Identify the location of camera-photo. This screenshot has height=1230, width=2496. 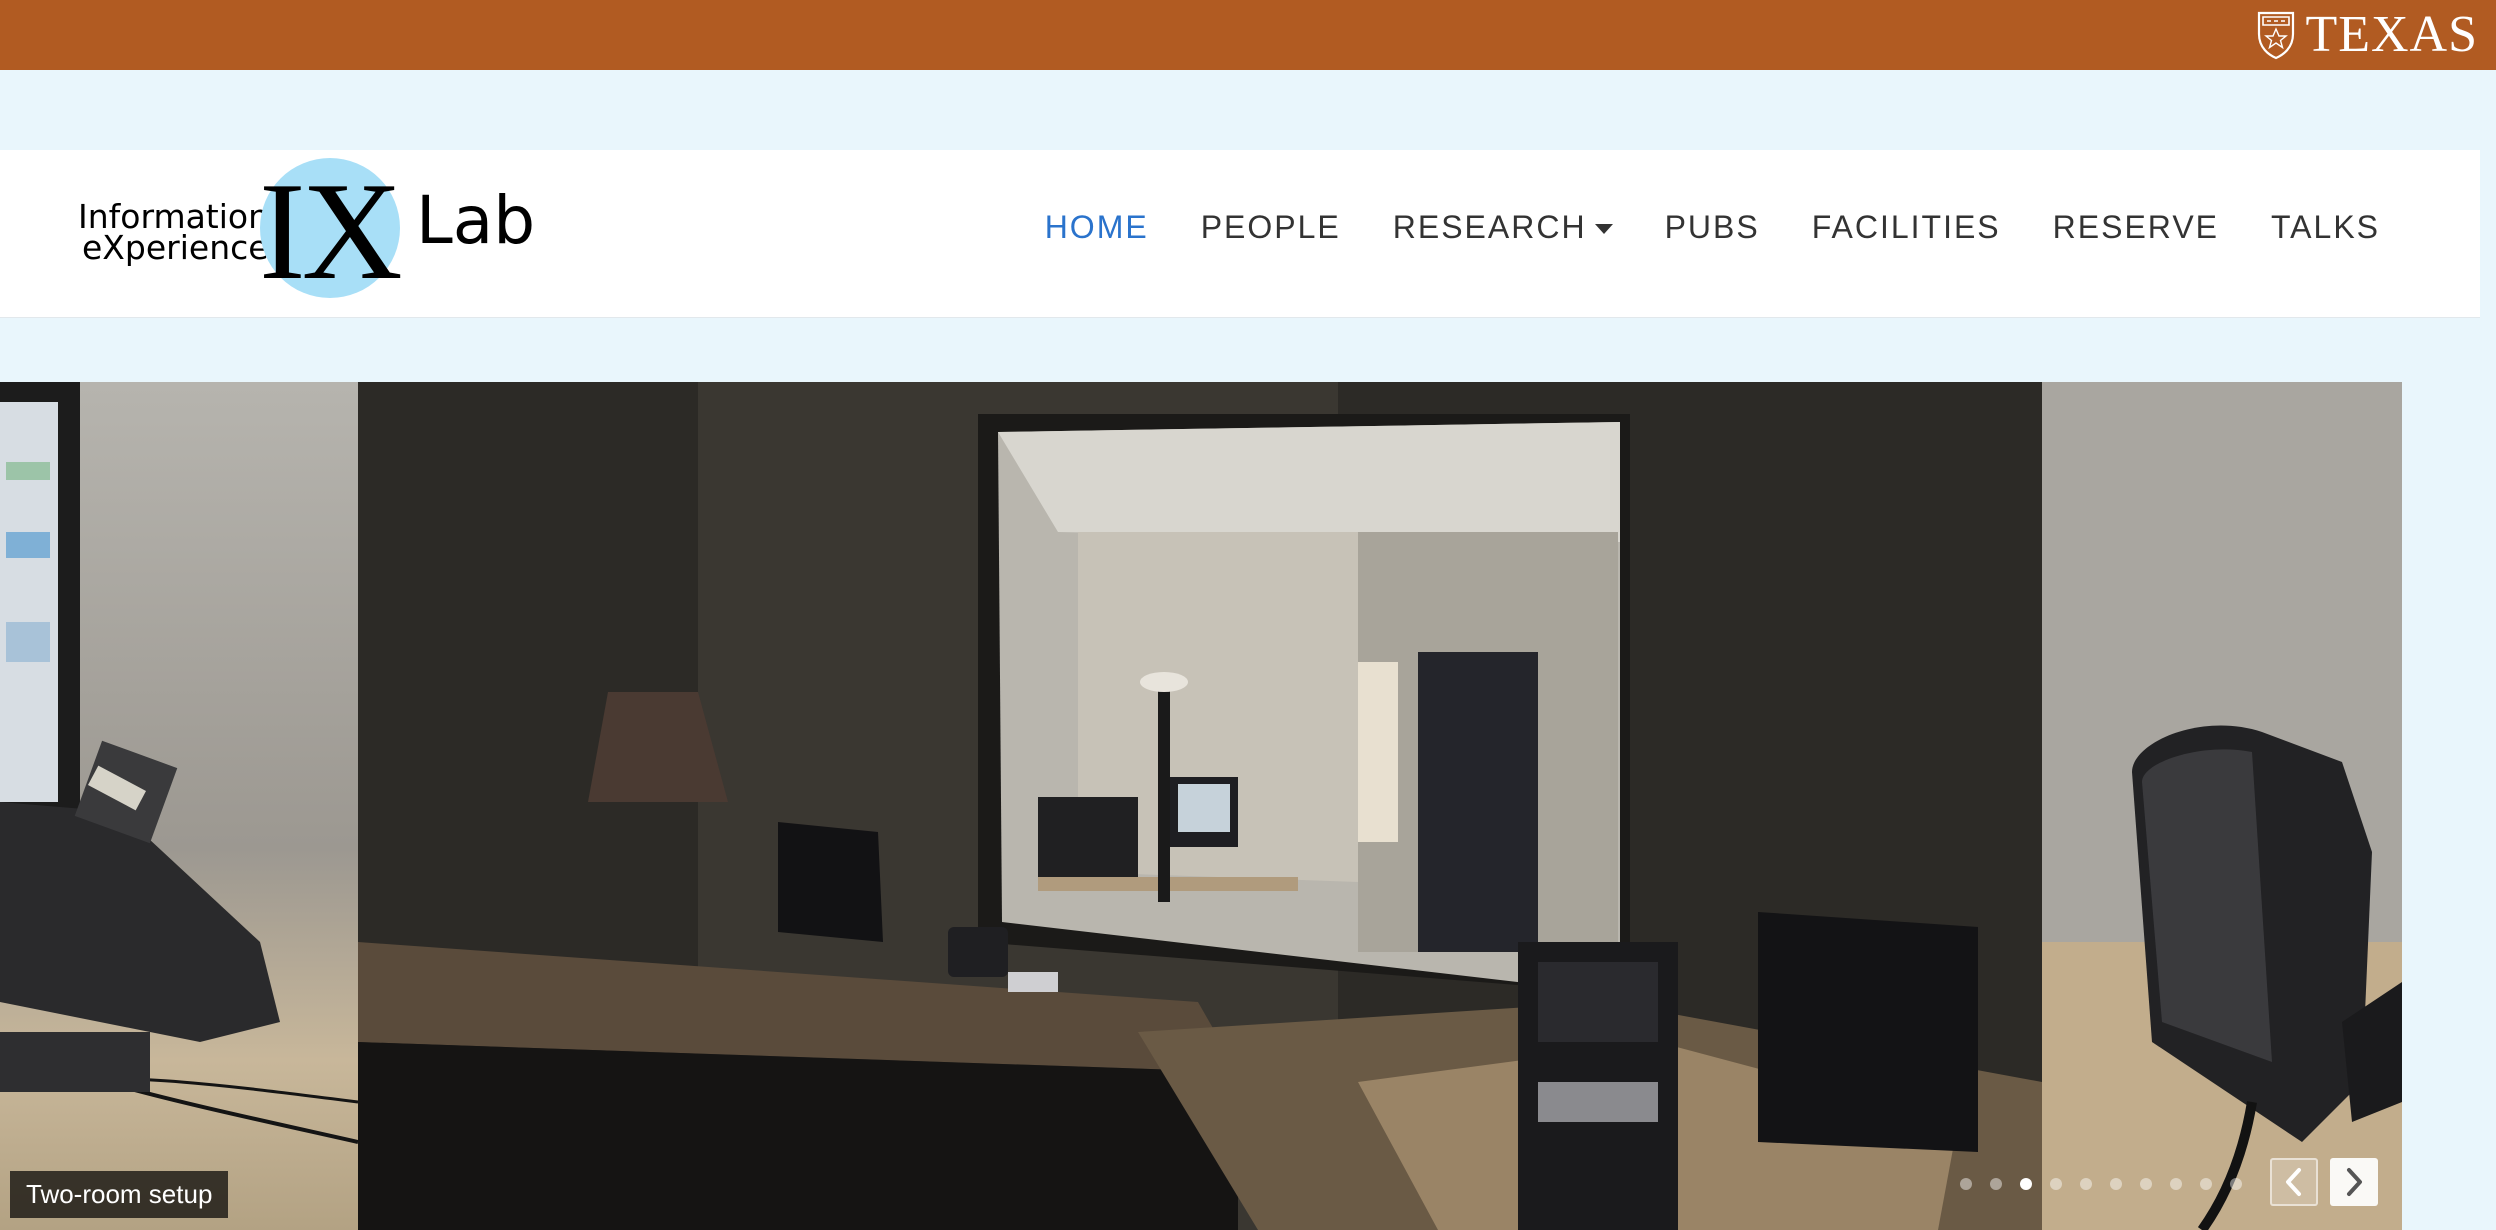
(2222, 806).